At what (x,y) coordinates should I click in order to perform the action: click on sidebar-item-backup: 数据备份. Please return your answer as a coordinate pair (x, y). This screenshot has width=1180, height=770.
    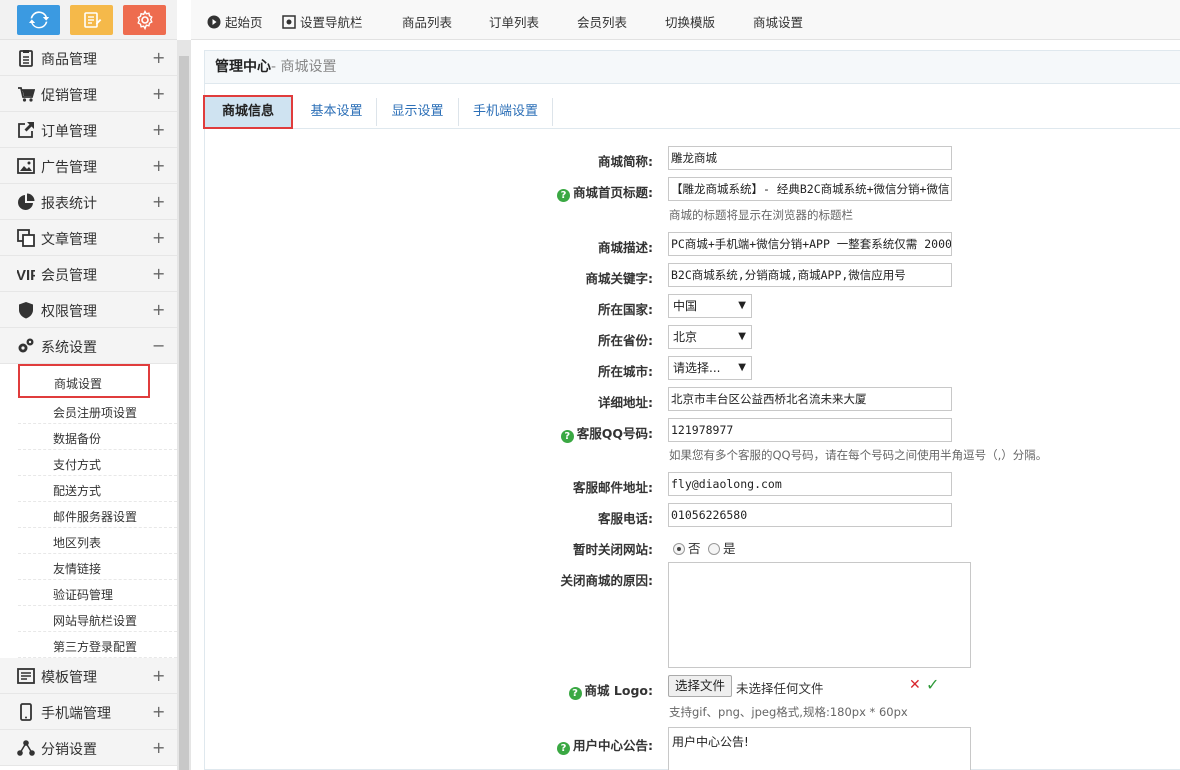
    Looking at the image, I should click on (97, 437).